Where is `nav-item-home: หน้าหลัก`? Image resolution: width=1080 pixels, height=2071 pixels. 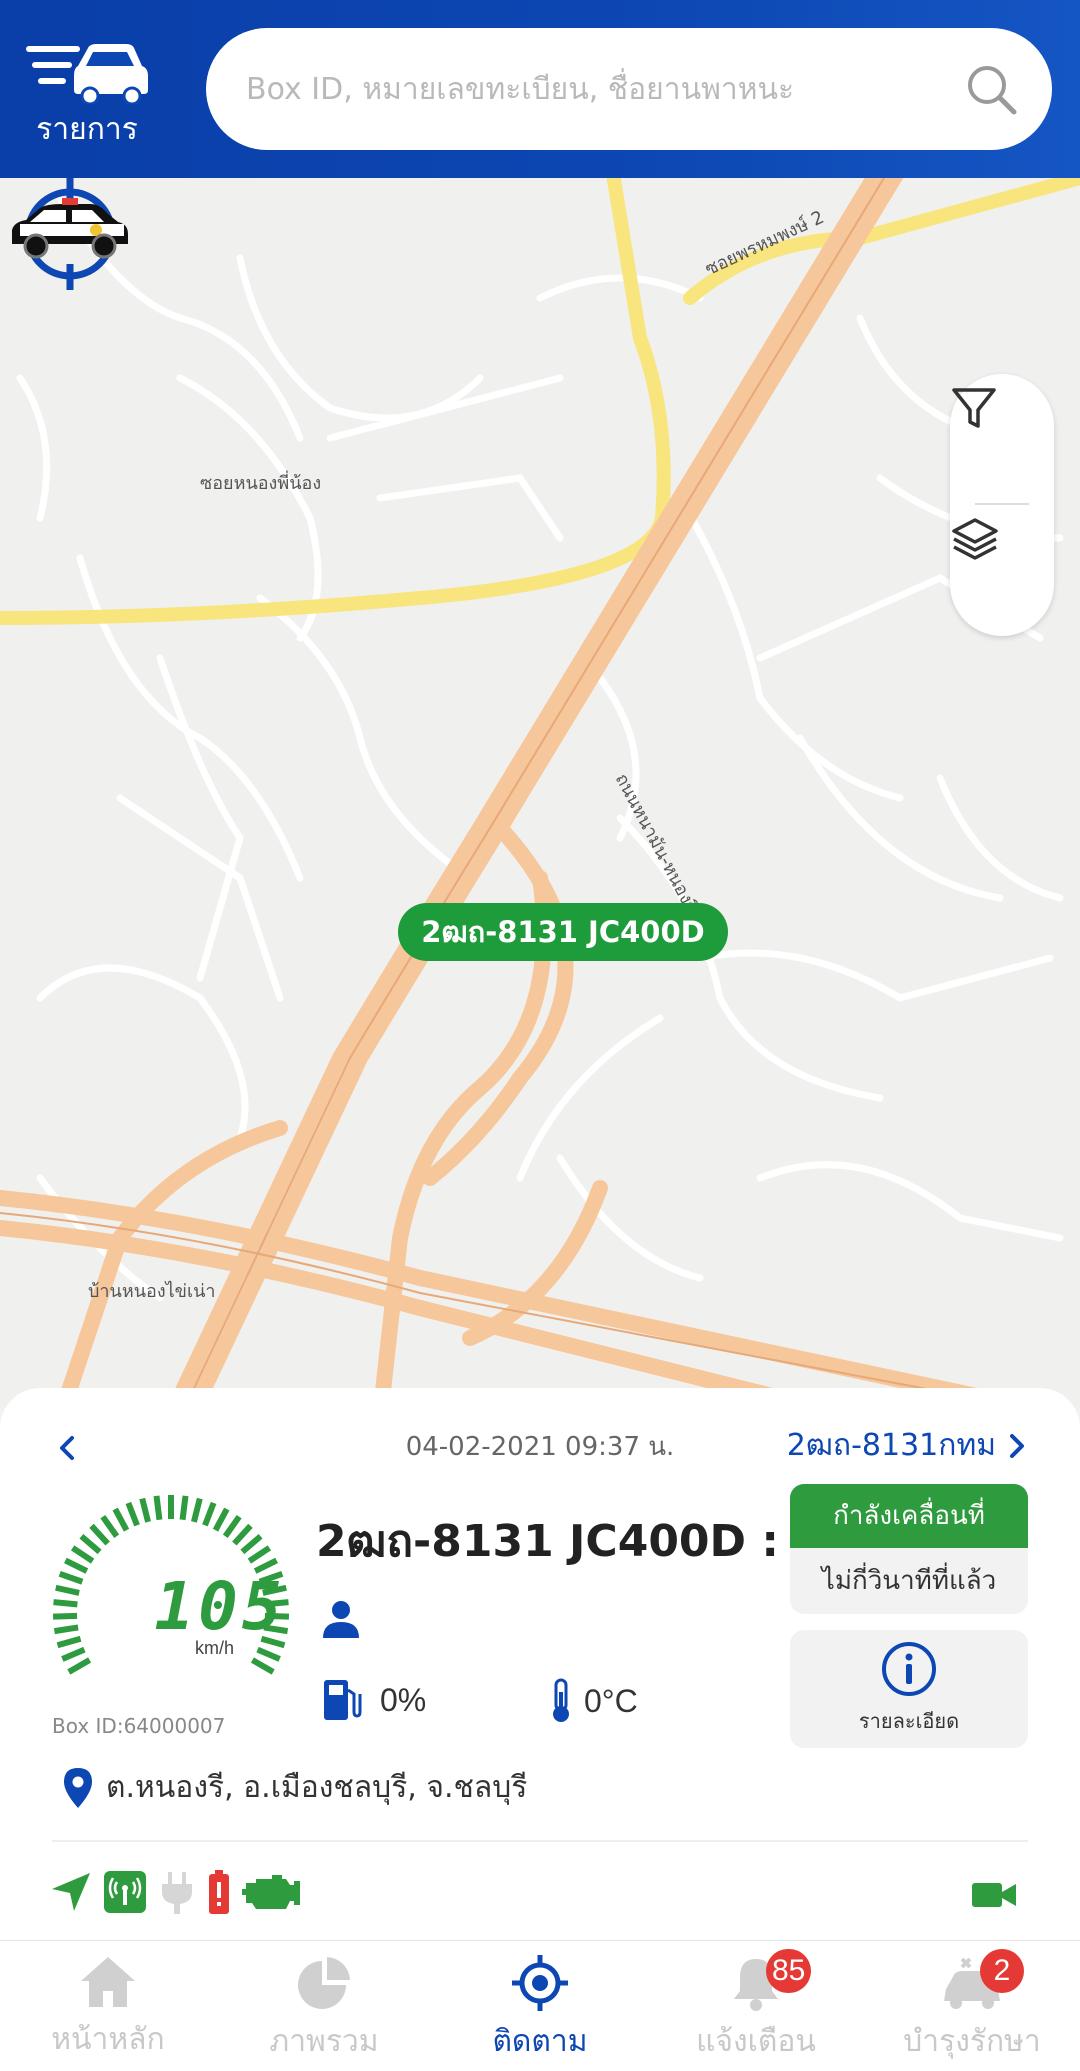 nav-item-home: หน้าหลัก is located at coordinates (108, 2006).